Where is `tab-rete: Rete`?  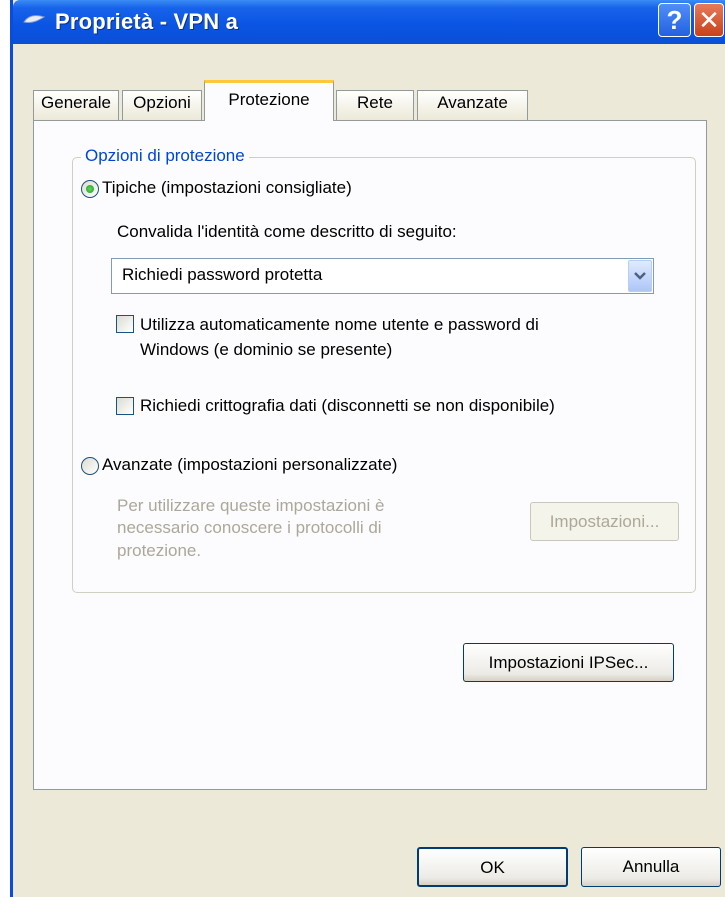
tab-rete: Rete is located at coordinates (375, 105).